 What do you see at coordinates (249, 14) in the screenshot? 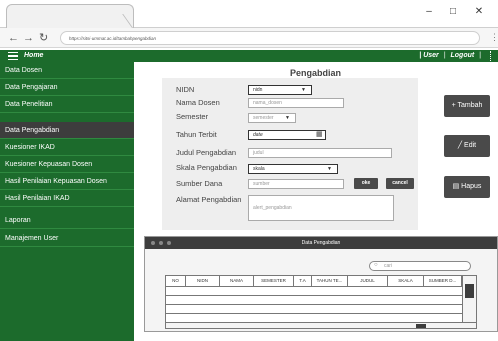
I see `browser-titlebar: – □ ✕` at bounding box center [249, 14].